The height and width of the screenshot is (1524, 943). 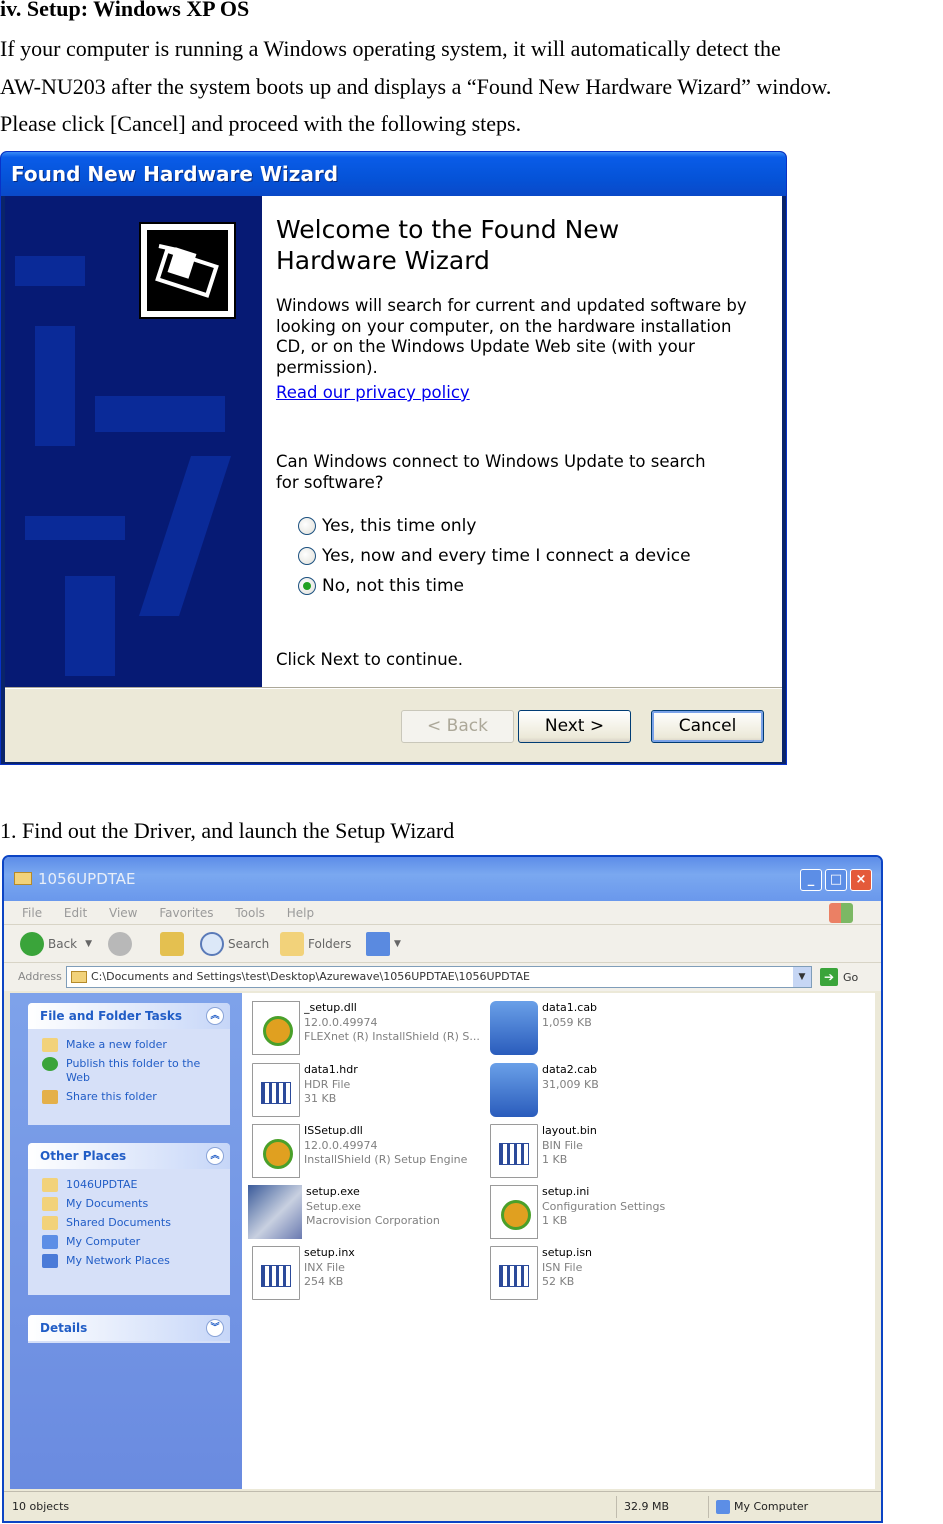 What do you see at coordinates (514, 1028) in the screenshot?
I see `cabinet-icon` at bounding box center [514, 1028].